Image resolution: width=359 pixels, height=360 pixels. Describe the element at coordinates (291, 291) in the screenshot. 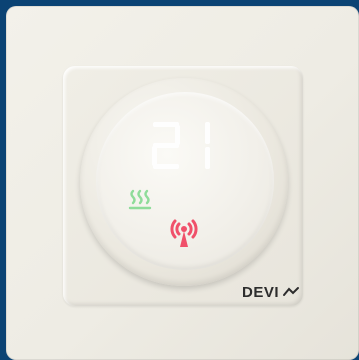

I see `brand-mark-icon` at that location.